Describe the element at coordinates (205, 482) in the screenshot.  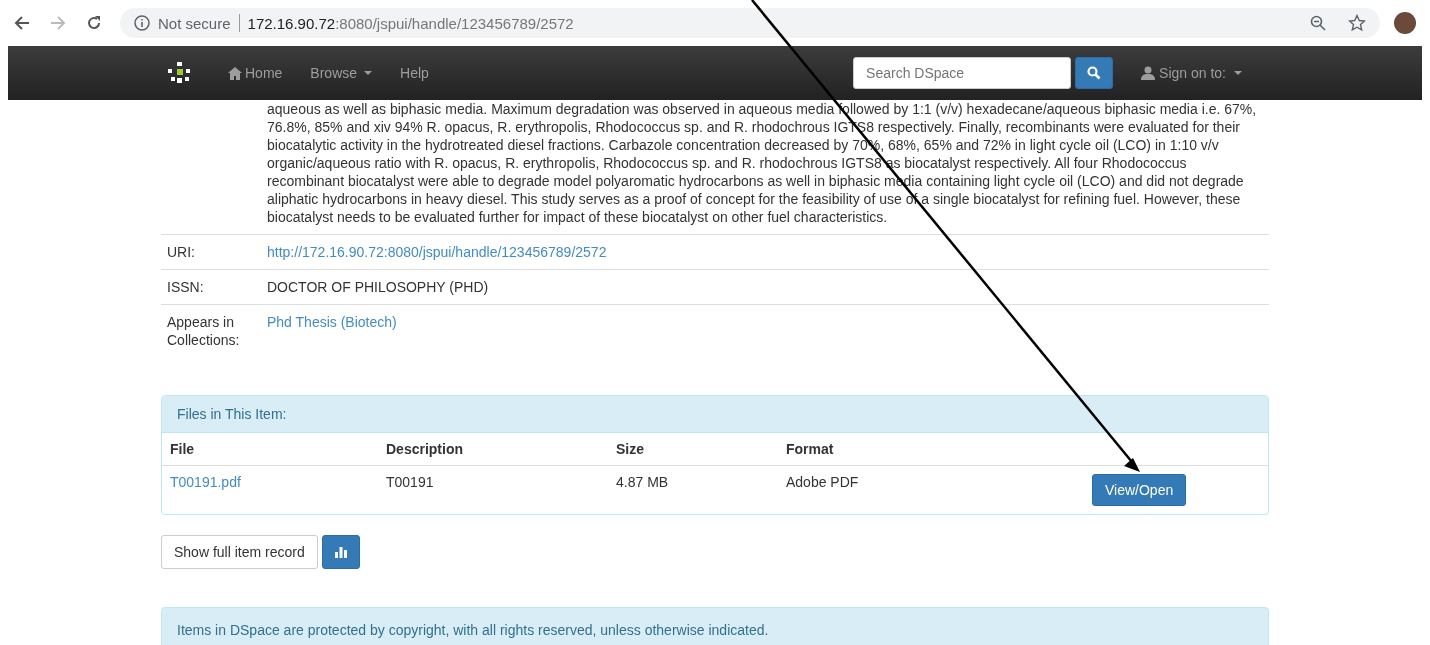
I see `file-link: T00191.pdf` at that location.